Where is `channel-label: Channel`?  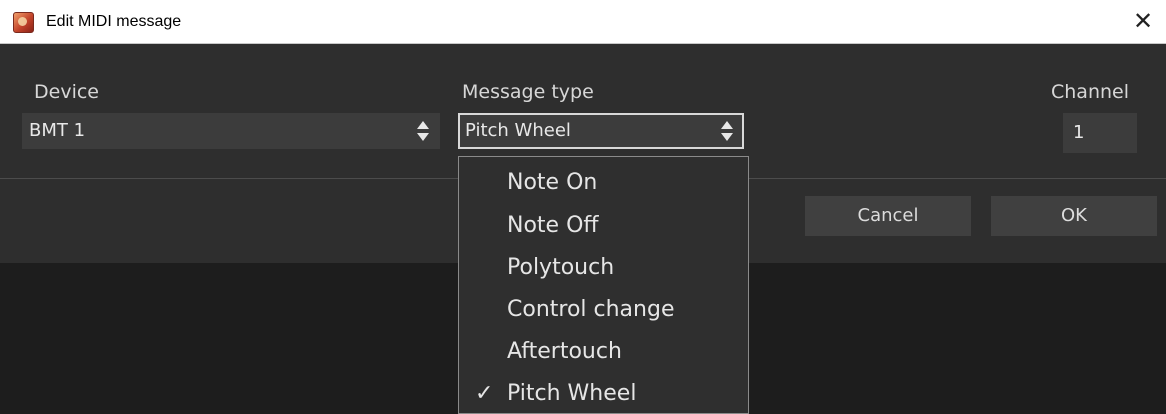 channel-label: Channel is located at coordinates (1090, 92).